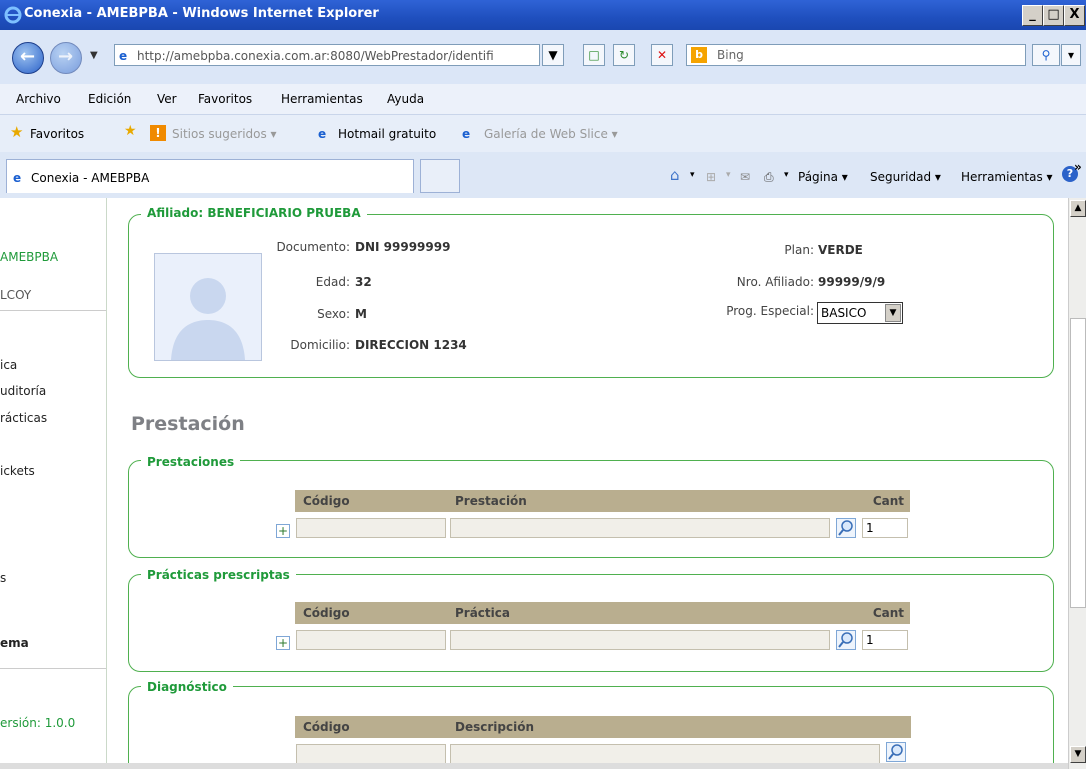  I want to click on menu-edicion: Edición, so click(109, 99).